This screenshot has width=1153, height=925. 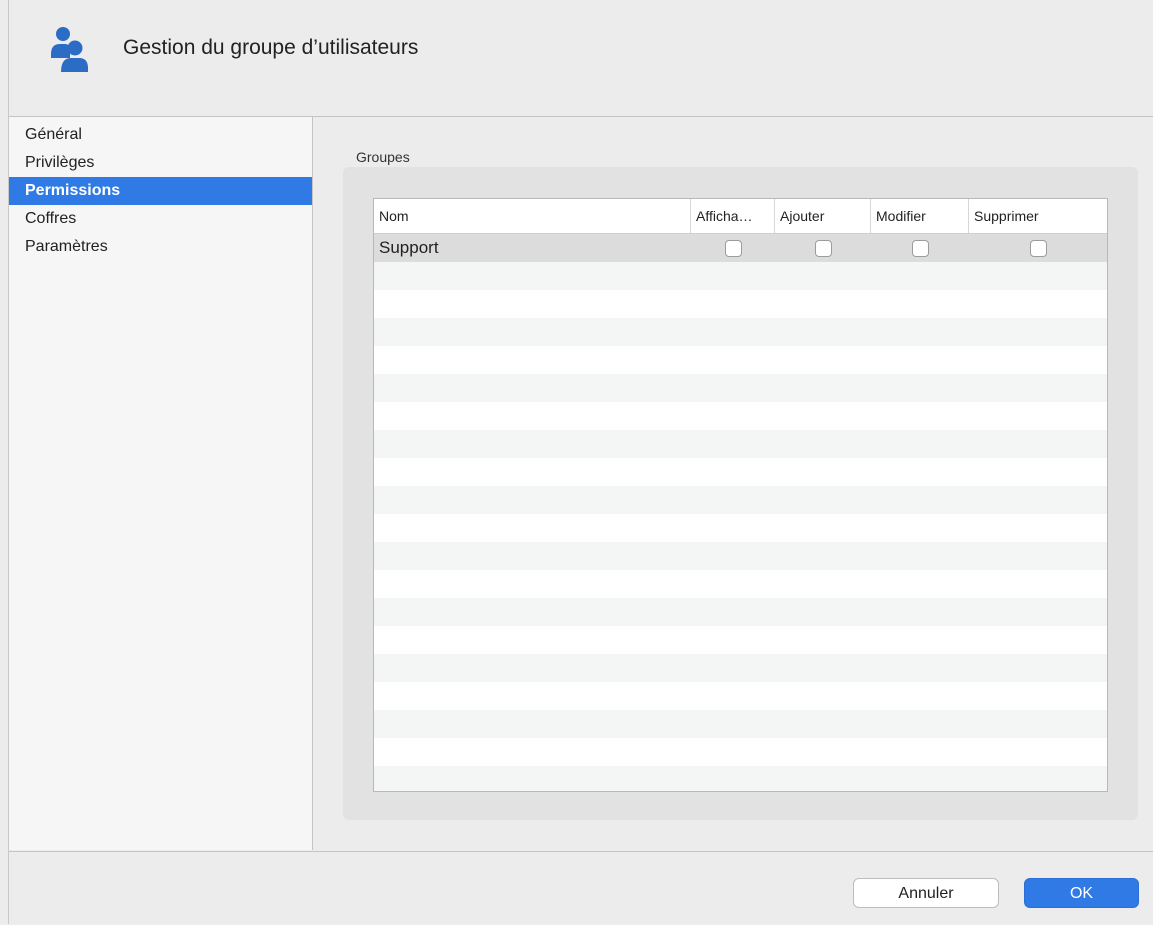 I want to click on column-header-nom: Nom, so click(x=532, y=216).